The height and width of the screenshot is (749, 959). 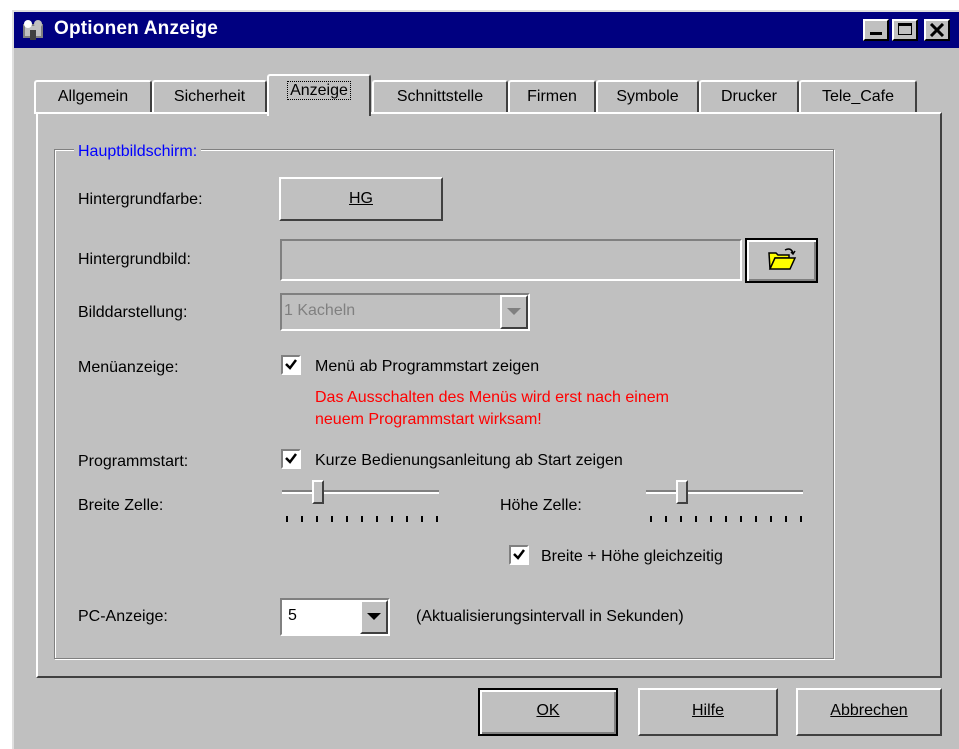 What do you see at coordinates (123, 616) in the screenshot?
I see `pc-display-label: PC-Anzeige:` at bounding box center [123, 616].